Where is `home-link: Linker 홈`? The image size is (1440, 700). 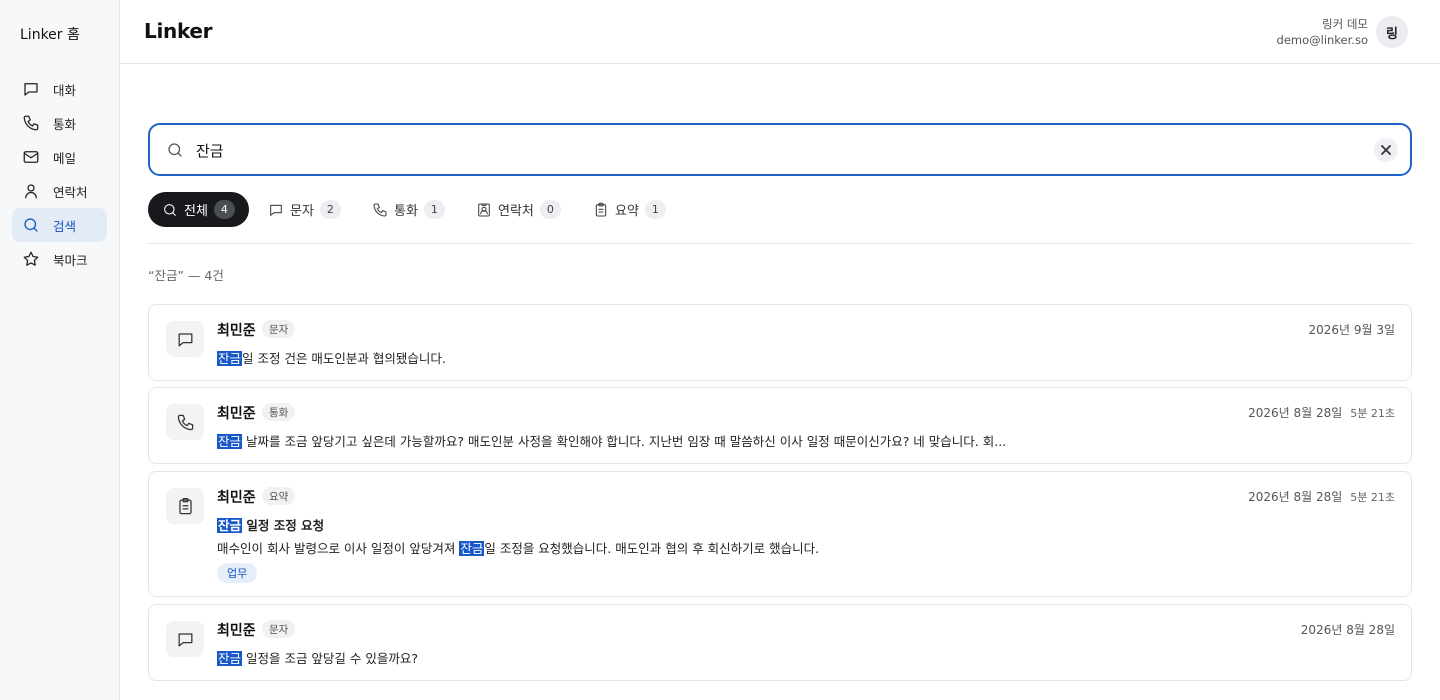
home-link: Linker 홈 is located at coordinates (50, 34).